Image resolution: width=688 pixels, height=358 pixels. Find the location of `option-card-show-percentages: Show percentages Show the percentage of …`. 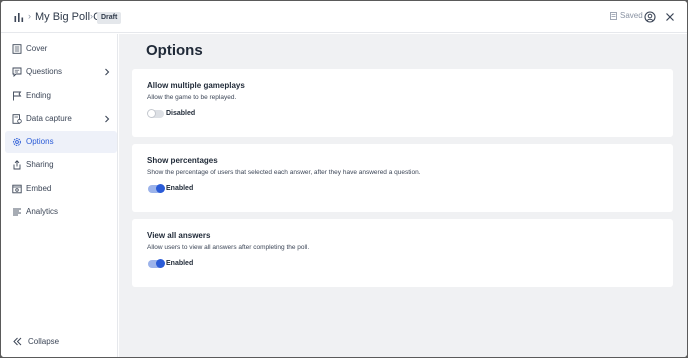

option-card-show-percentages: Show percentages Show the percentage of … is located at coordinates (402, 178).